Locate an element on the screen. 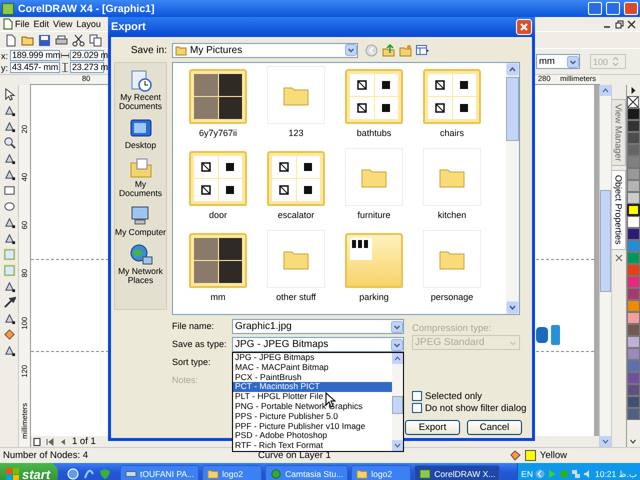 The width and height of the screenshot is (640, 480). file-type-option: PLT - HPGL Plotter File is located at coordinates (312, 397).